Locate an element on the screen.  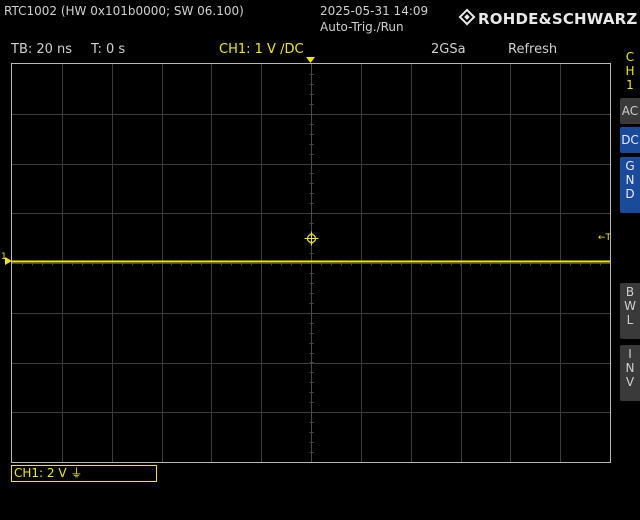
channel1-scale-box: CH1: 2 V ⏚ is located at coordinates (84, 473).